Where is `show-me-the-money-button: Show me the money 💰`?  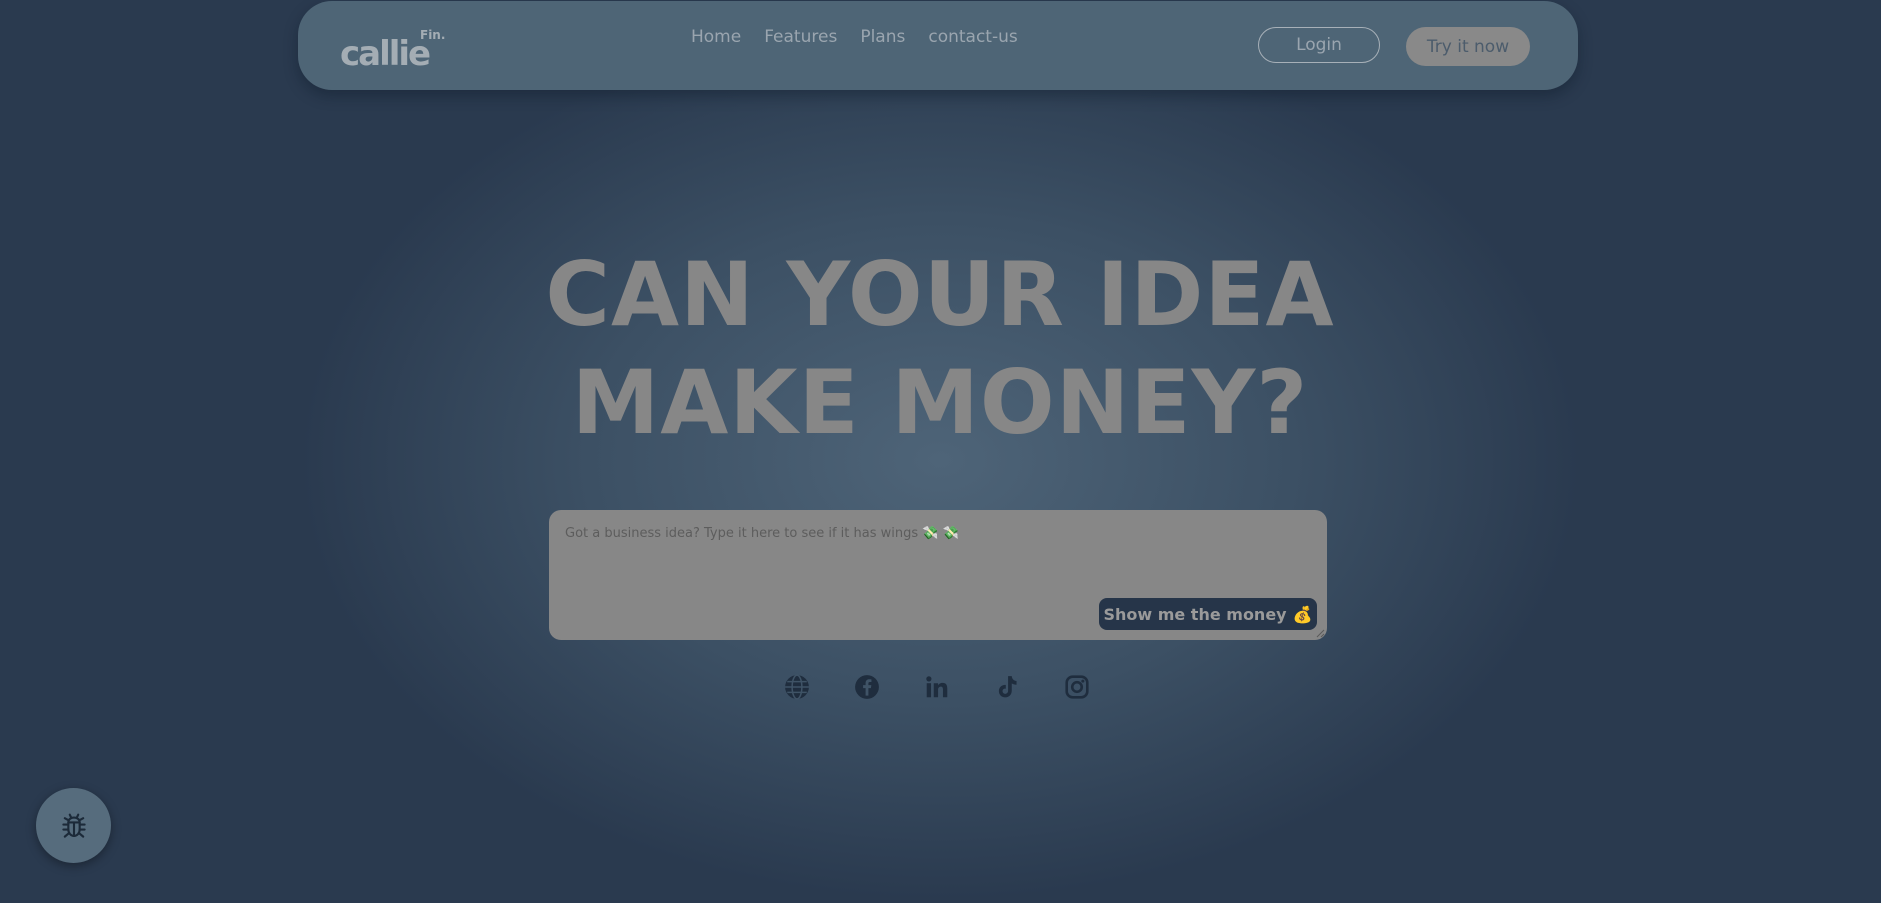
show-me-the-money-button: Show me the money 💰 is located at coordinates (1208, 614).